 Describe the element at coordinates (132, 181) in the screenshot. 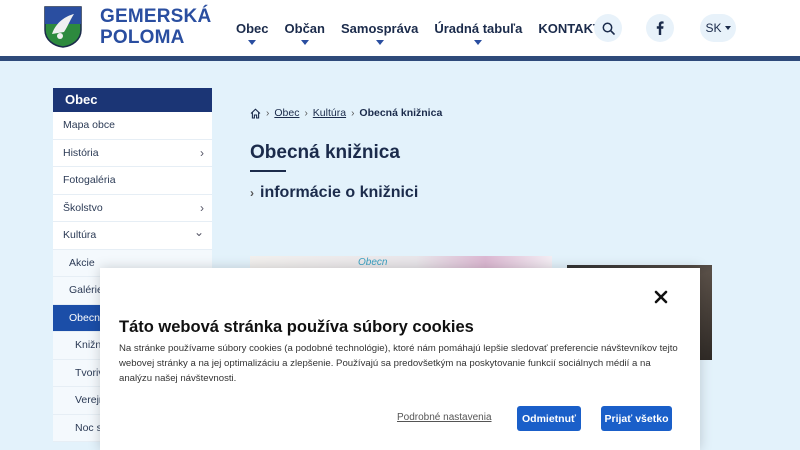

I see `sidebar-item-fotogaleria: Fotogaléria` at that location.